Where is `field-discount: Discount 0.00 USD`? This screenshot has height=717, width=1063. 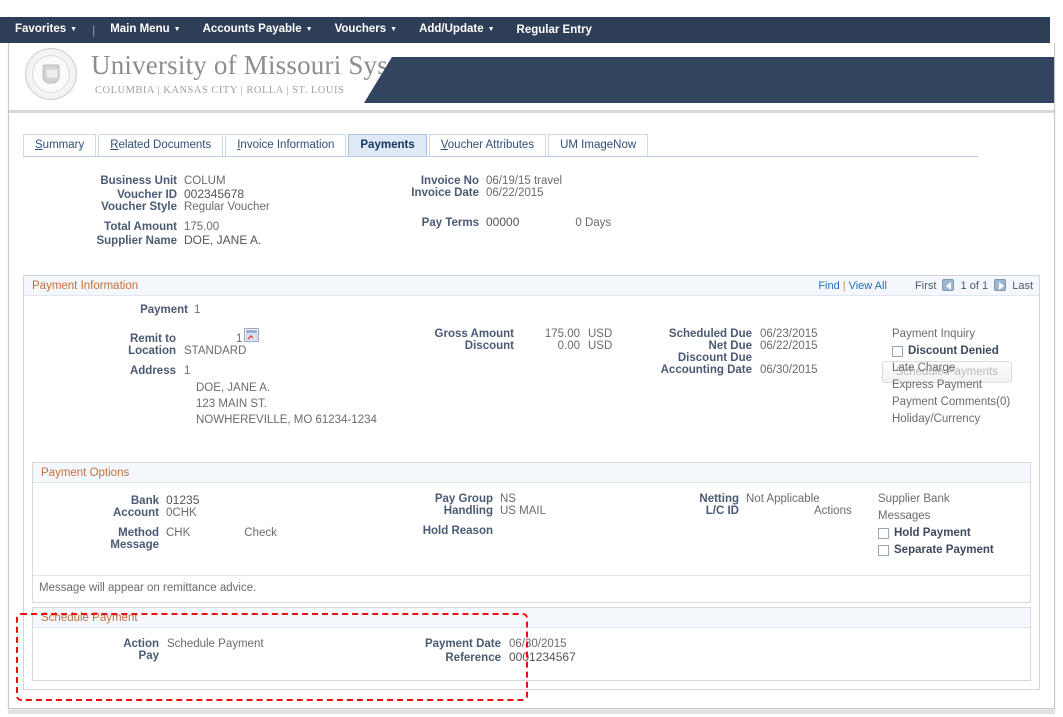
field-discount: Discount 0.00 USD is located at coordinates (514, 346).